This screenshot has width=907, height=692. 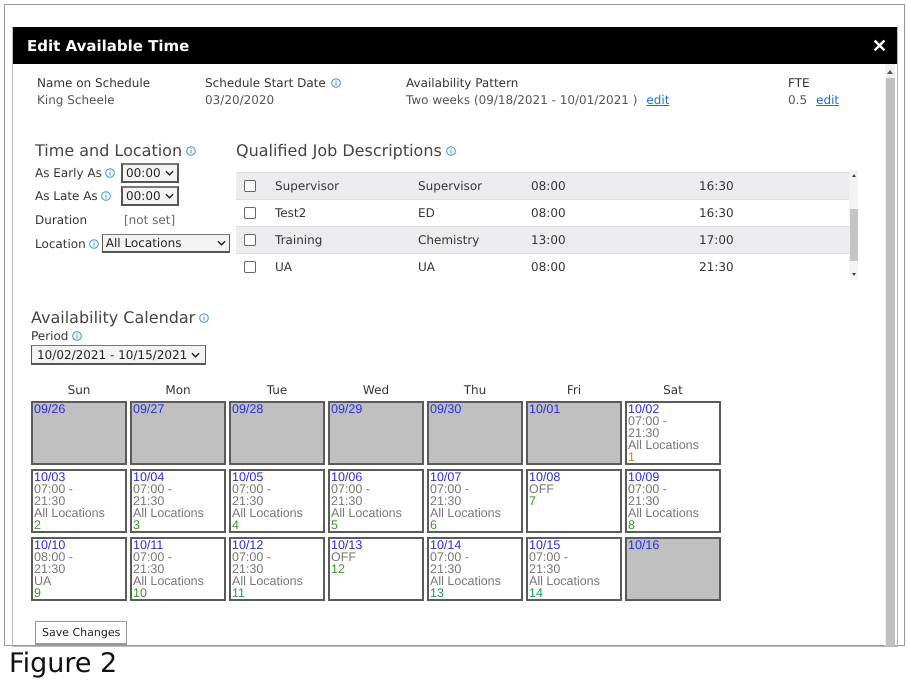 I want to click on weekday-label: Wed, so click(x=376, y=390).